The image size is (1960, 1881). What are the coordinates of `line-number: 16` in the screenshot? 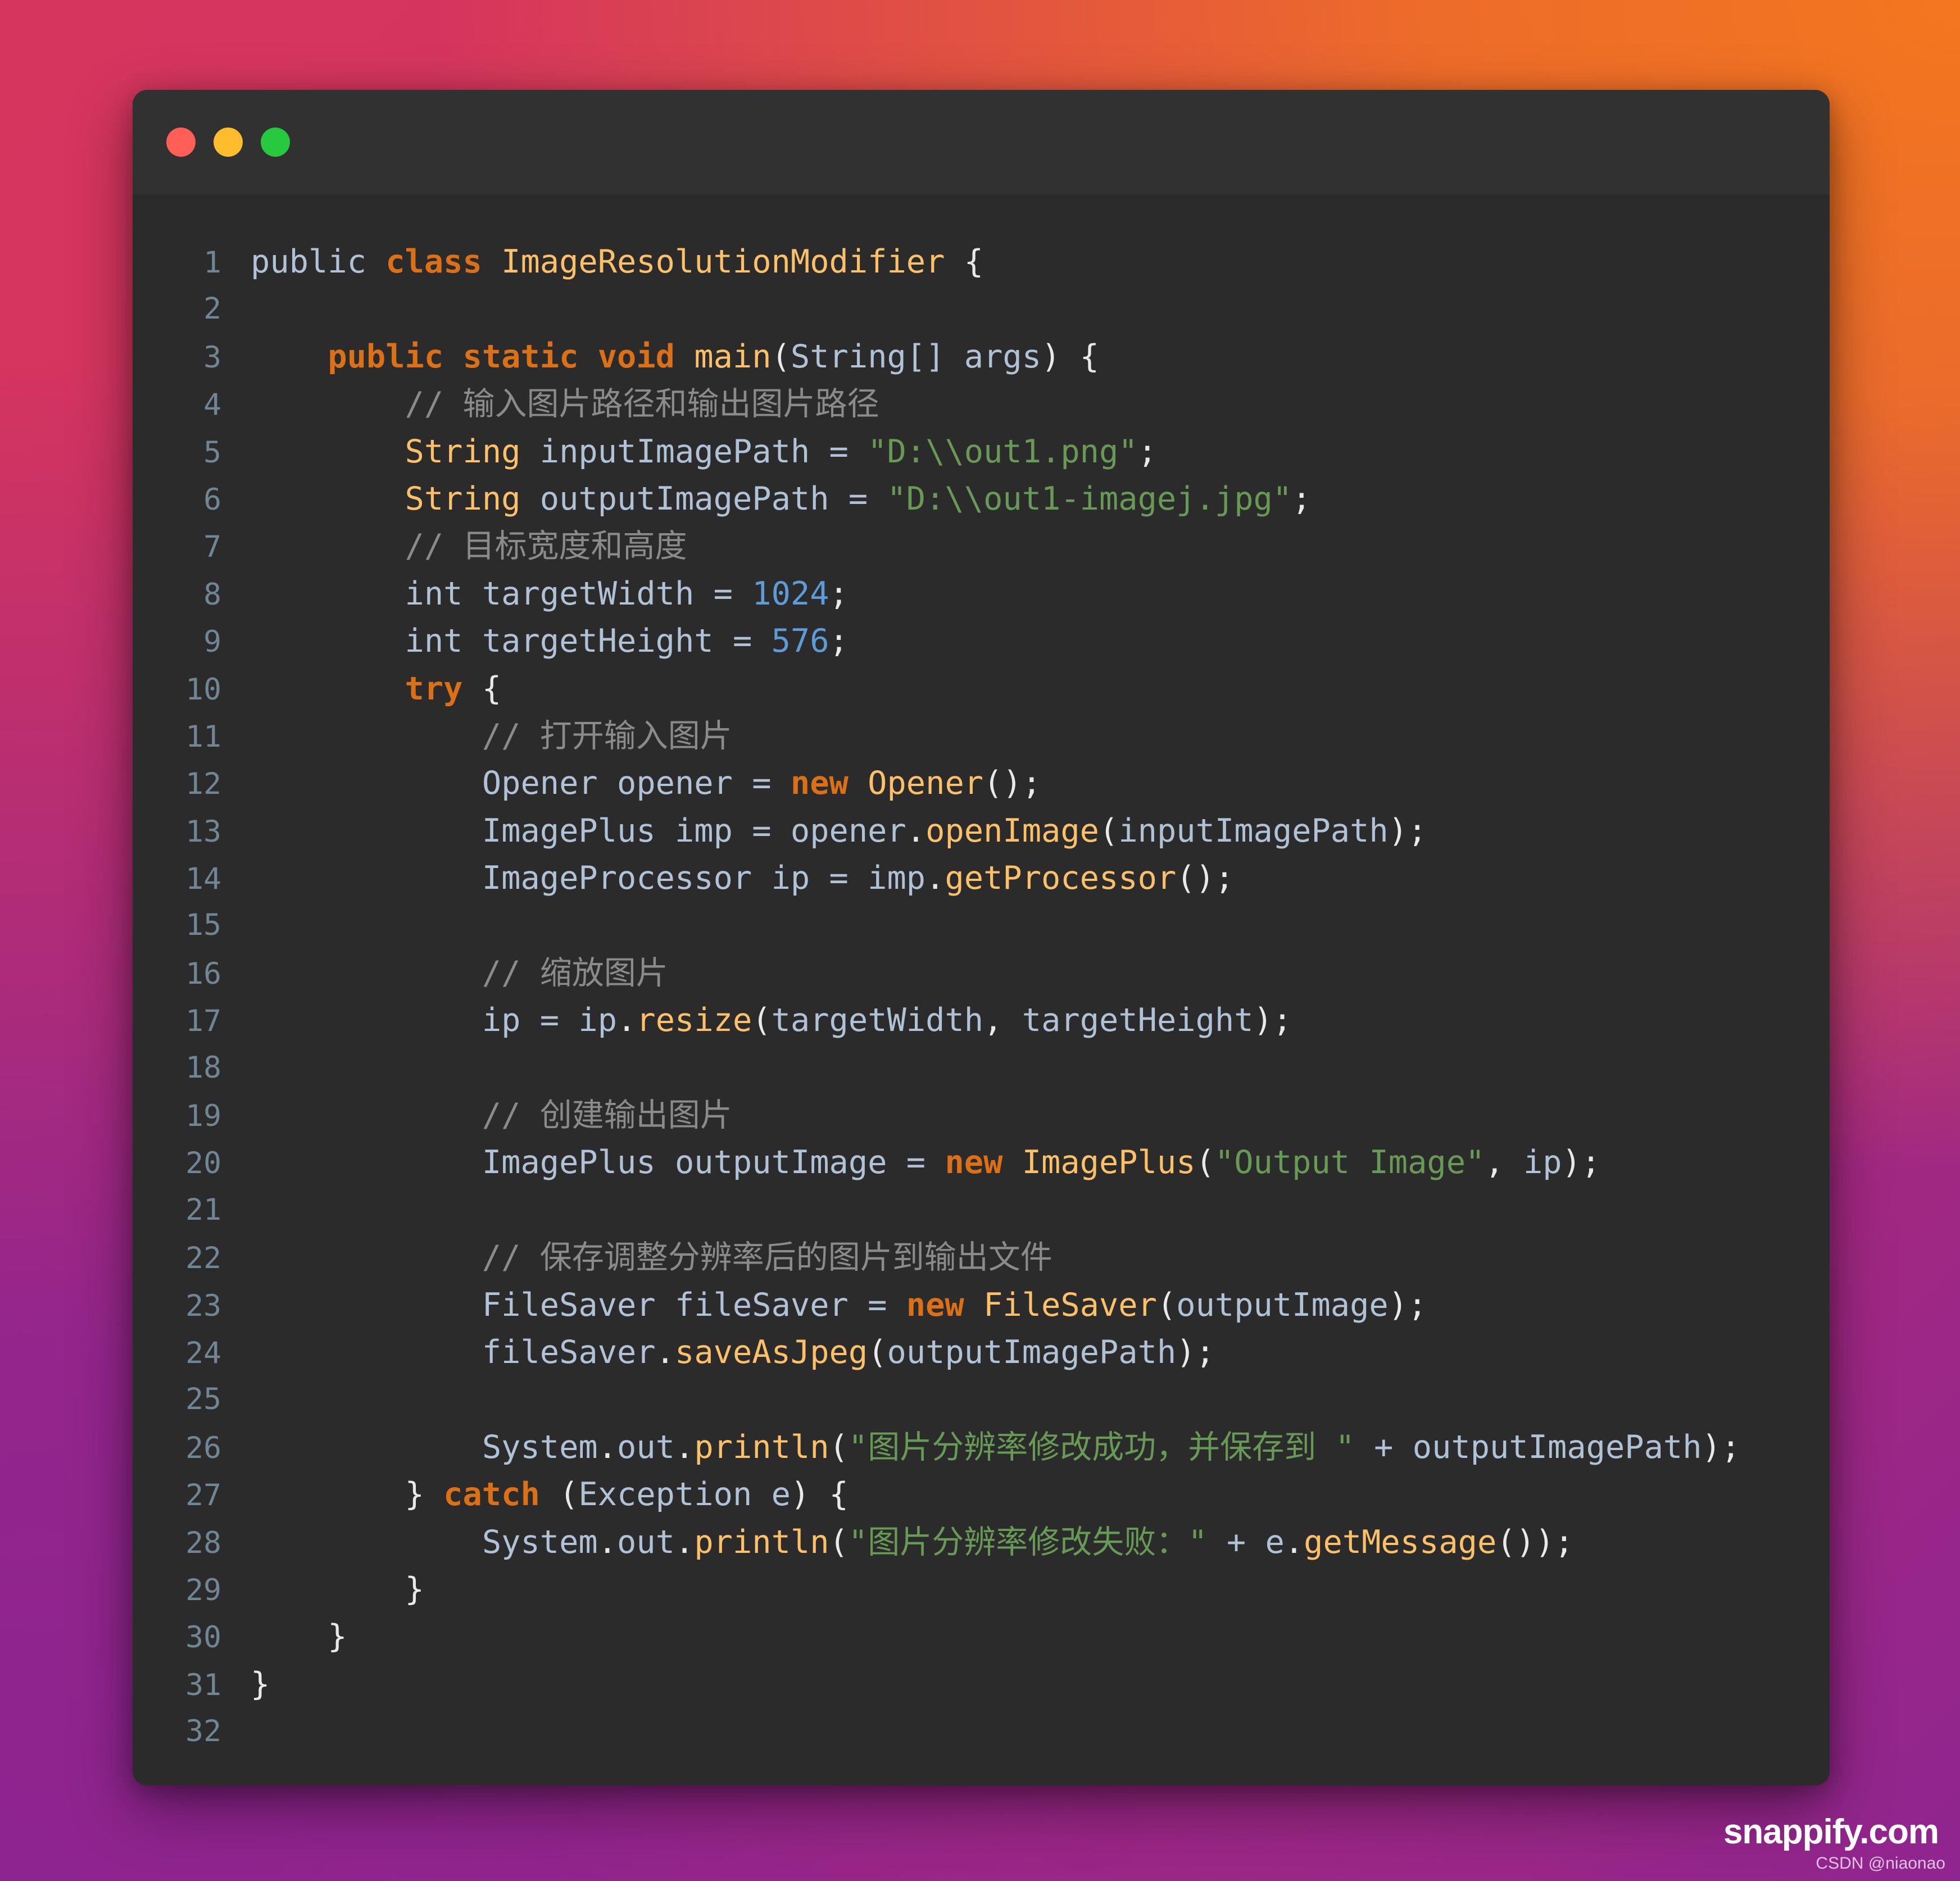 It's located at (203, 973).